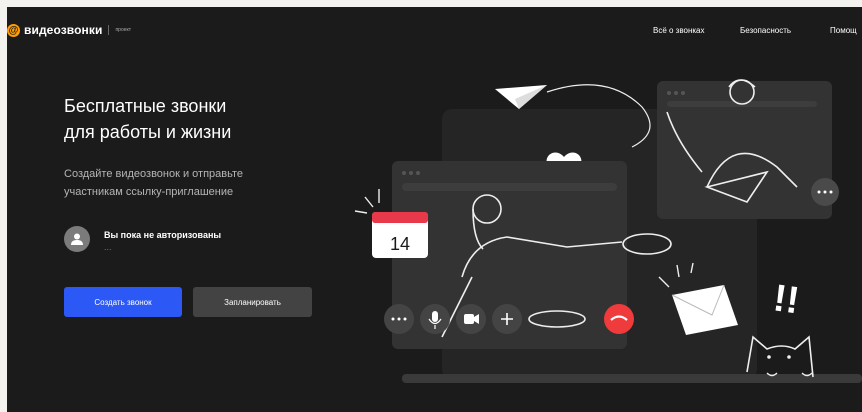 This screenshot has width=862, height=412. Describe the element at coordinates (194, 119) in the screenshot. I see `hero-title: Бесплатные звонки для работы и жизни` at that location.